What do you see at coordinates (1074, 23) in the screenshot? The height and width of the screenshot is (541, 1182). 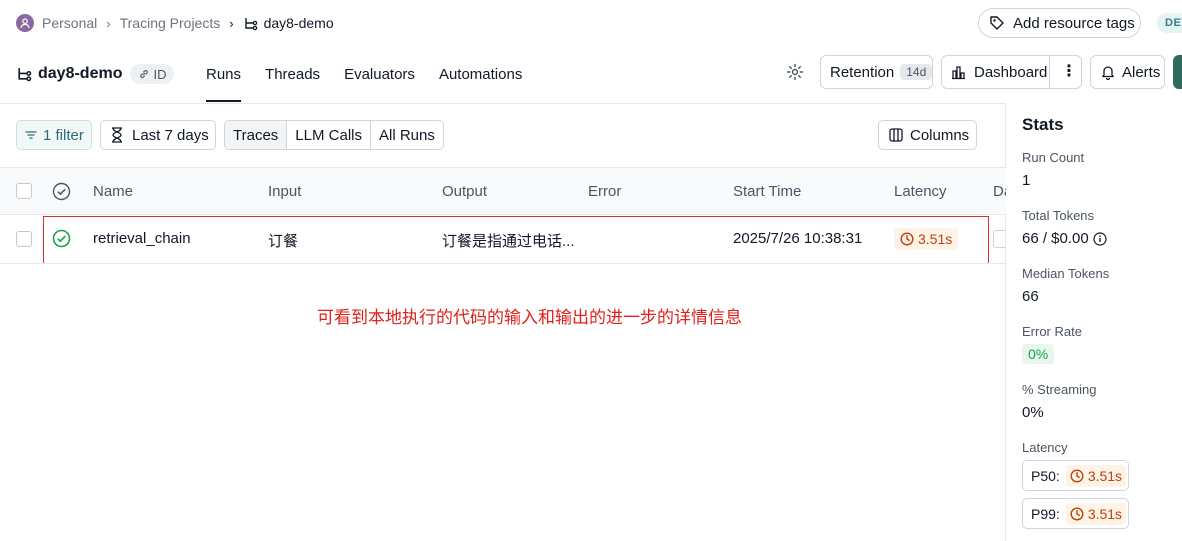 I see `add-resource-tags-label: Add resource tags` at bounding box center [1074, 23].